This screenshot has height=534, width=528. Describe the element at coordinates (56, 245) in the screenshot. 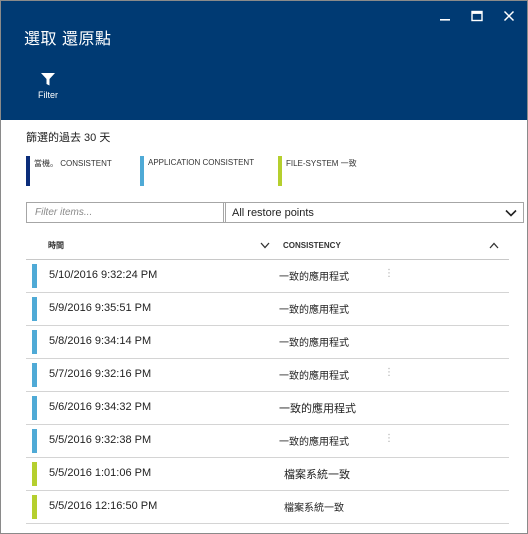

I see `column-header-time-label: 時間` at that location.